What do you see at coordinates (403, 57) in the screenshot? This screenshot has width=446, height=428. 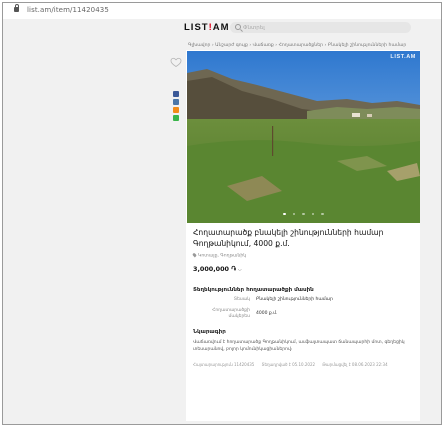 I see `photo-watermark: LIST.AM` at bounding box center [403, 57].